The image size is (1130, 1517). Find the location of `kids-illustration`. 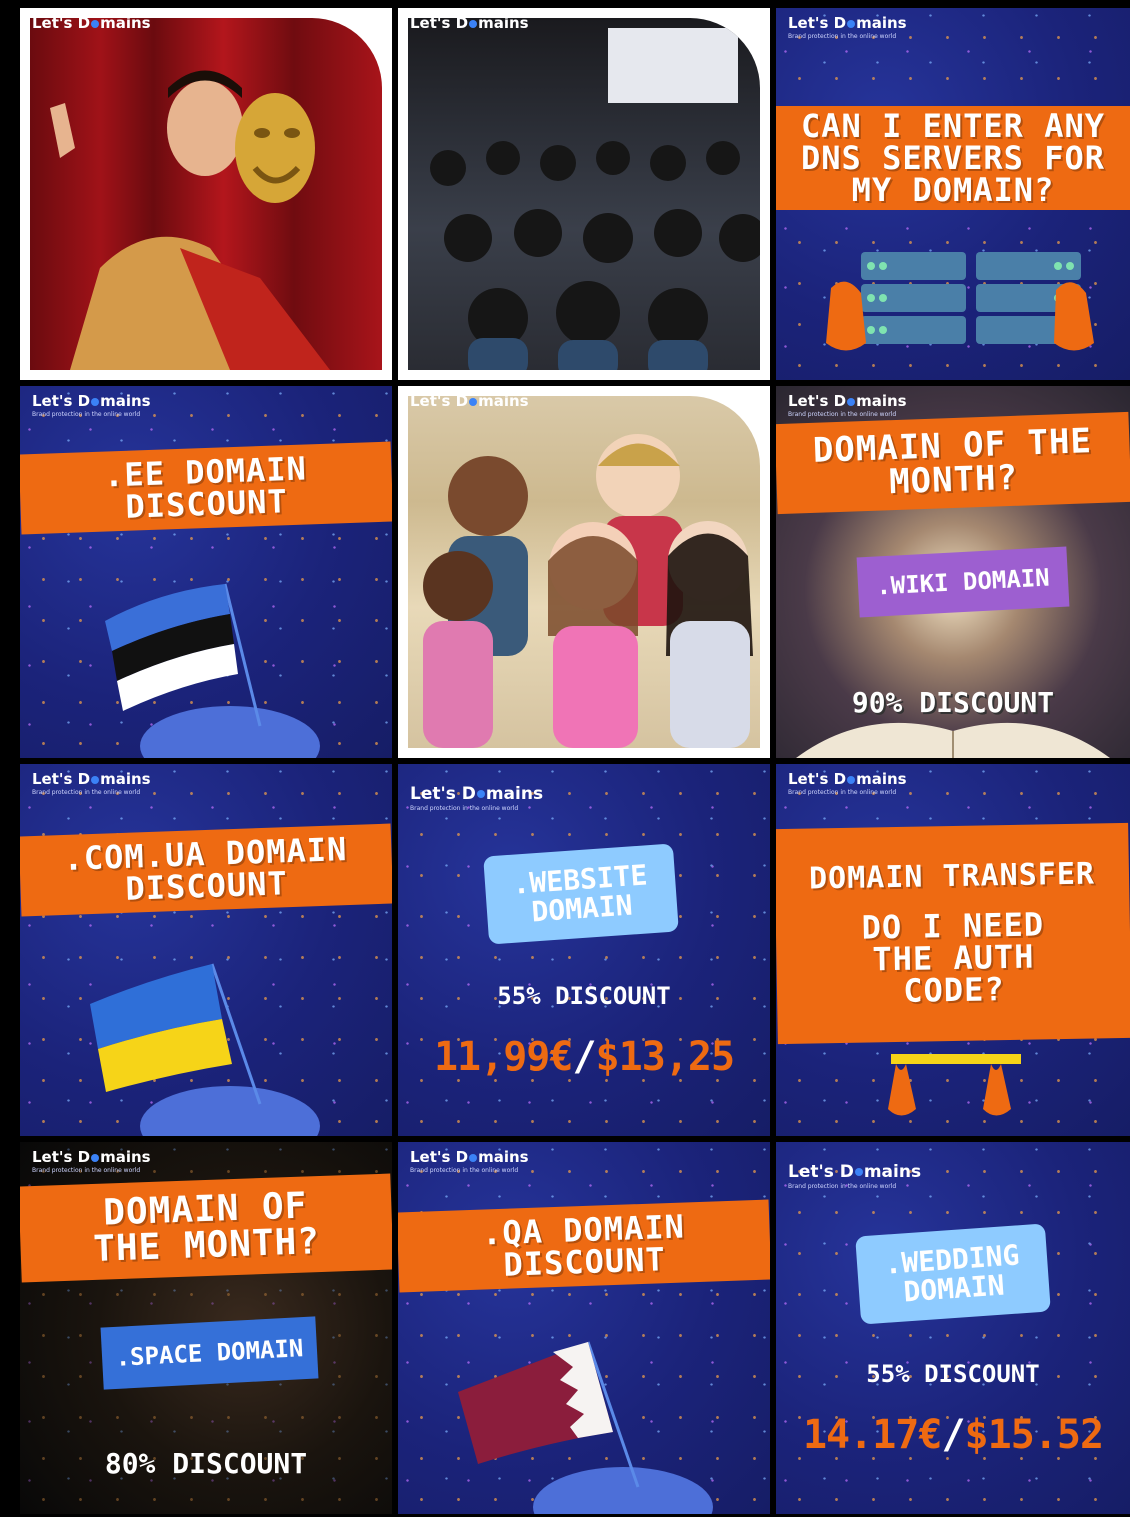

kids-illustration is located at coordinates (588, 591).